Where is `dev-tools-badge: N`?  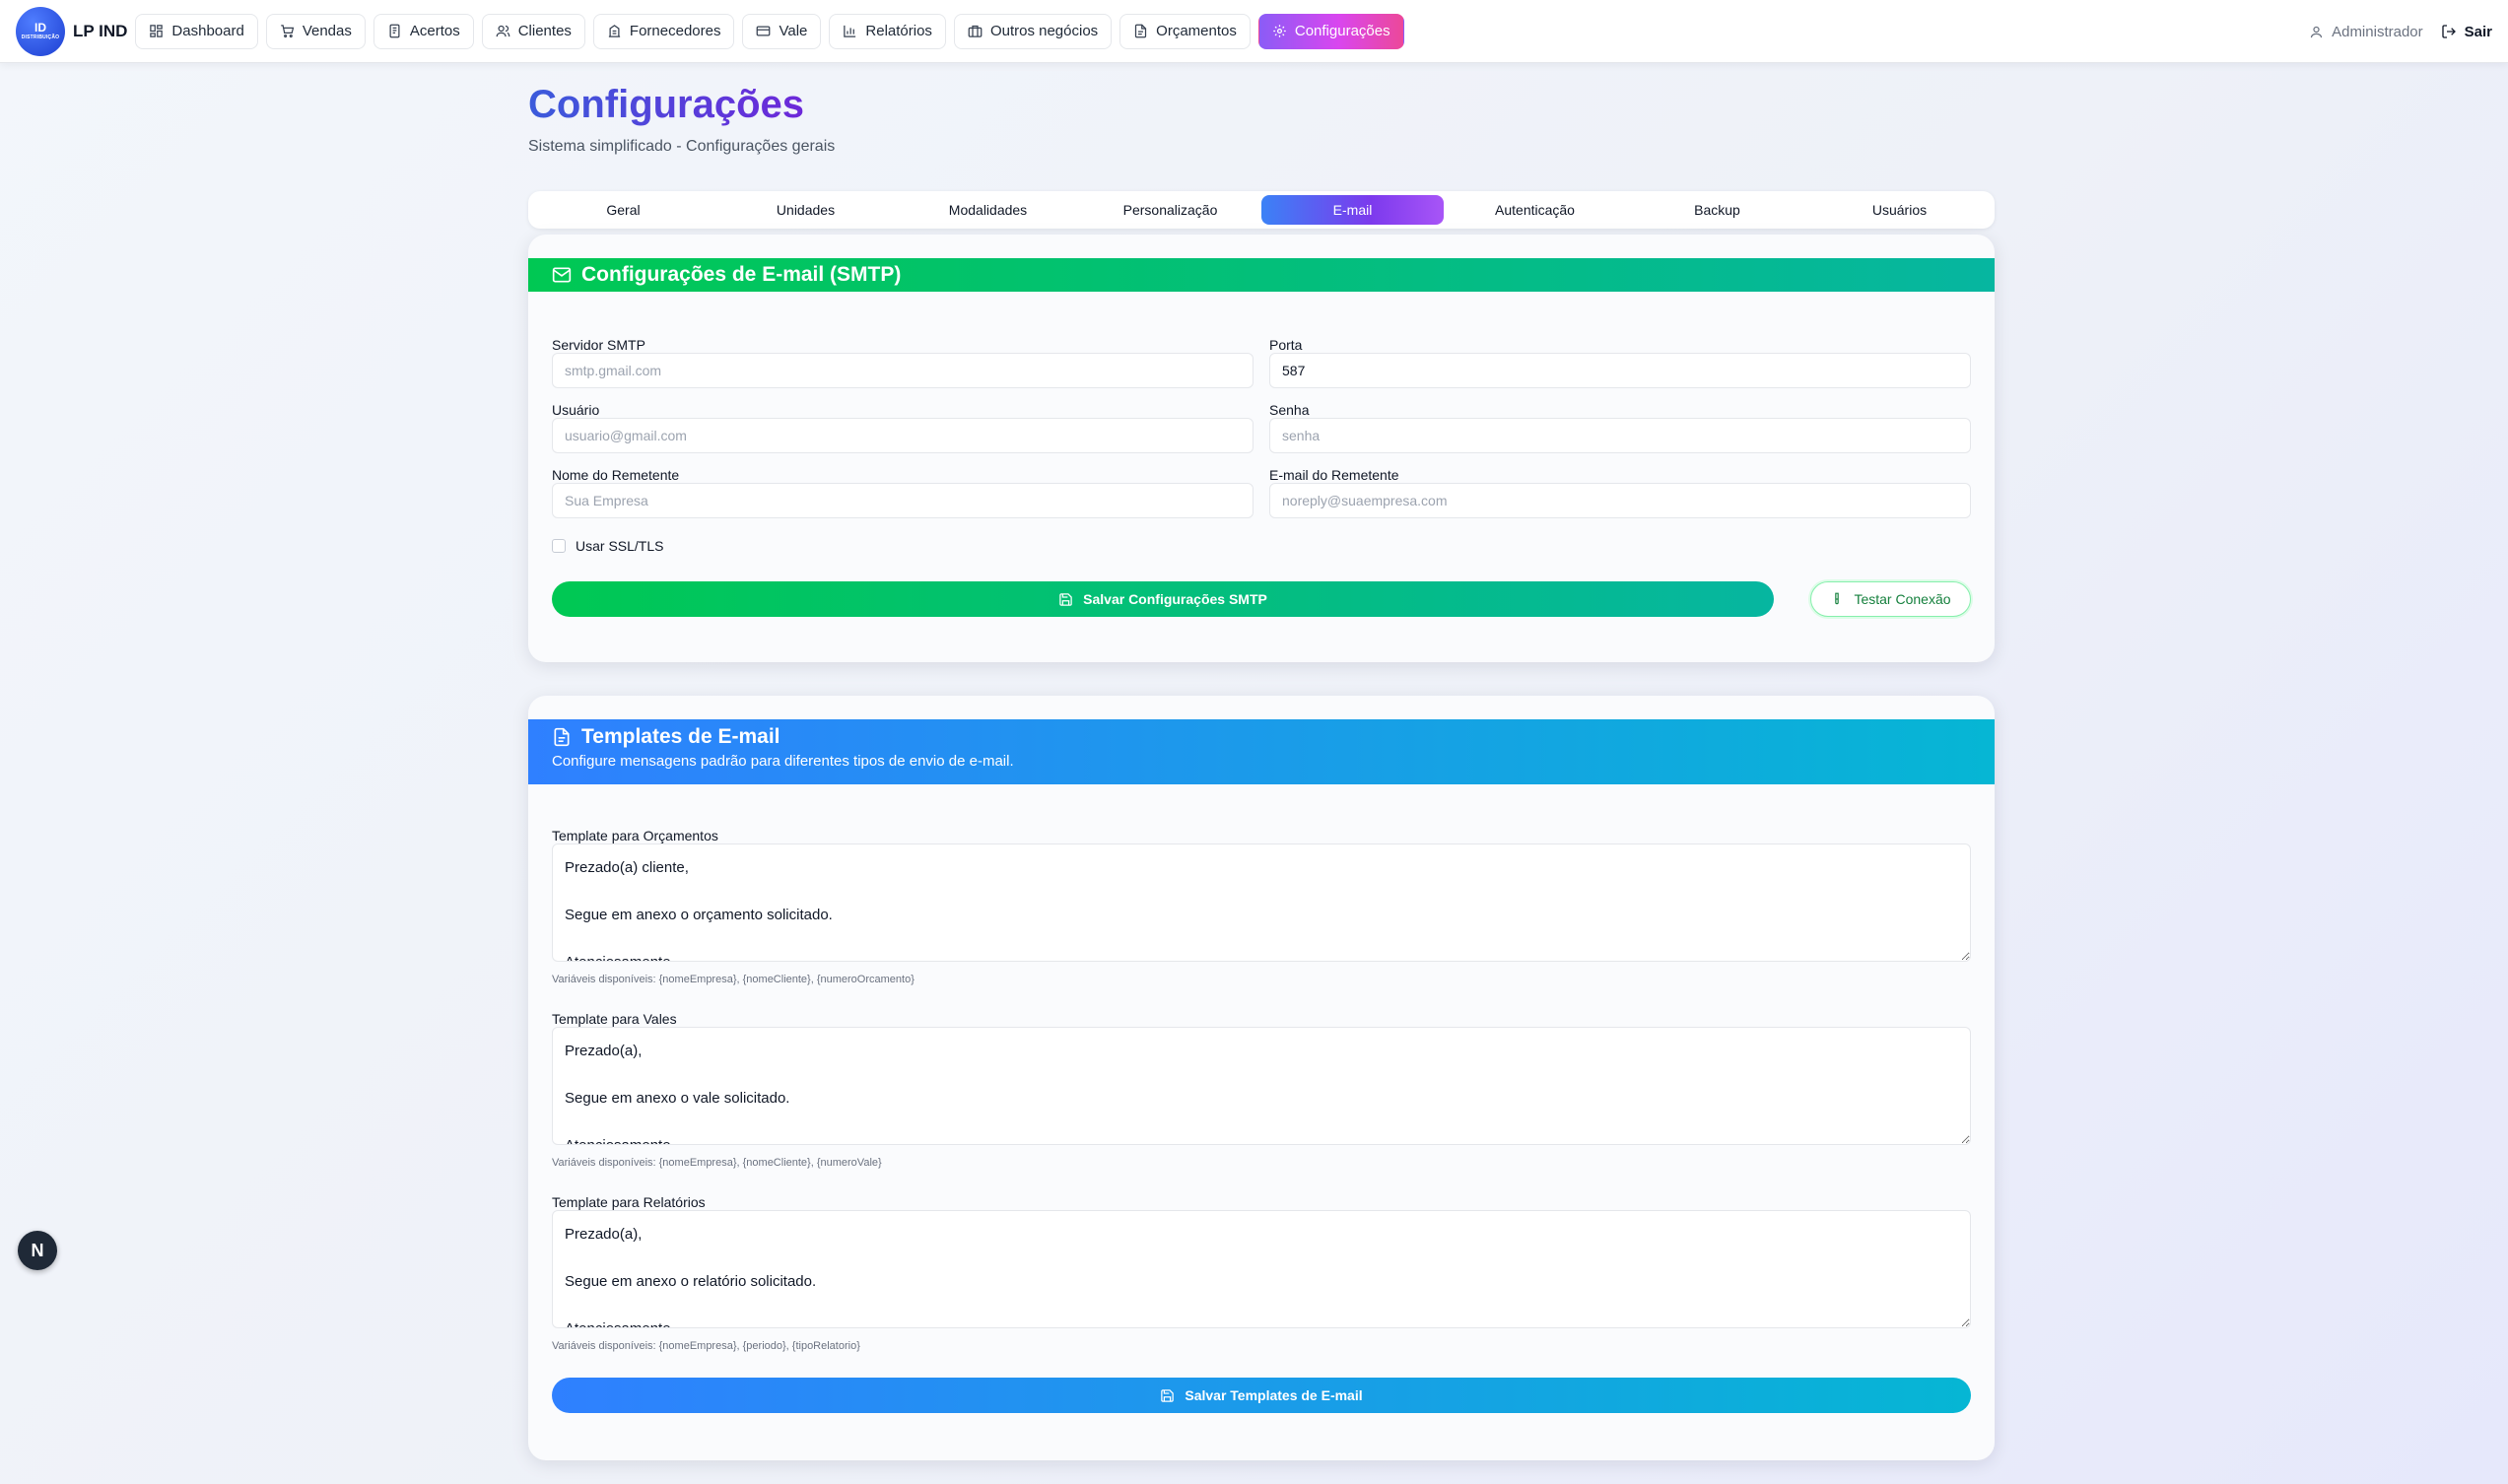 dev-tools-badge: N is located at coordinates (37, 1250).